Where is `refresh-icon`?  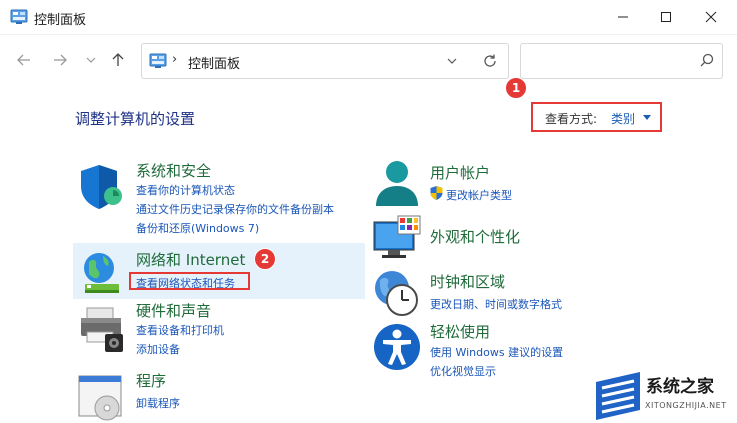 refresh-icon is located at coordinates (490, 61).